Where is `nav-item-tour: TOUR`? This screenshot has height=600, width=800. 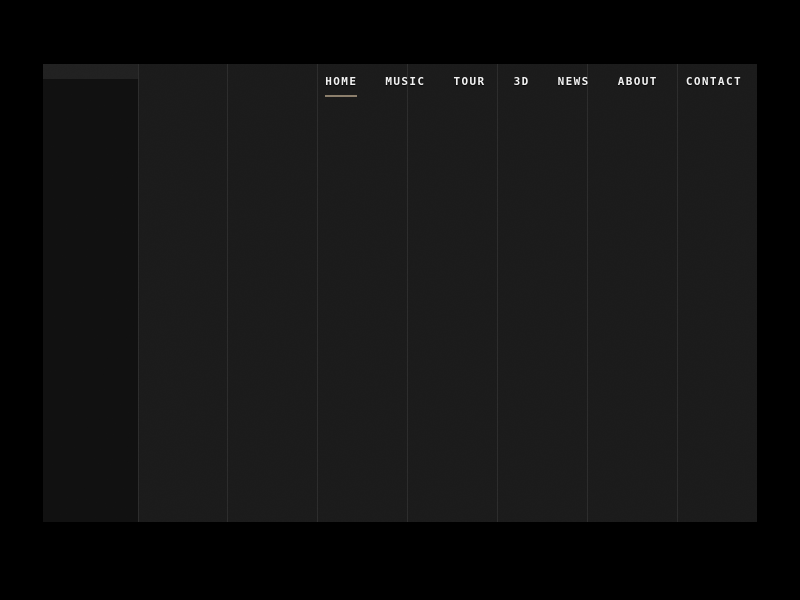
nav-item-tour: TOUR is located at coordinates (469, 82).